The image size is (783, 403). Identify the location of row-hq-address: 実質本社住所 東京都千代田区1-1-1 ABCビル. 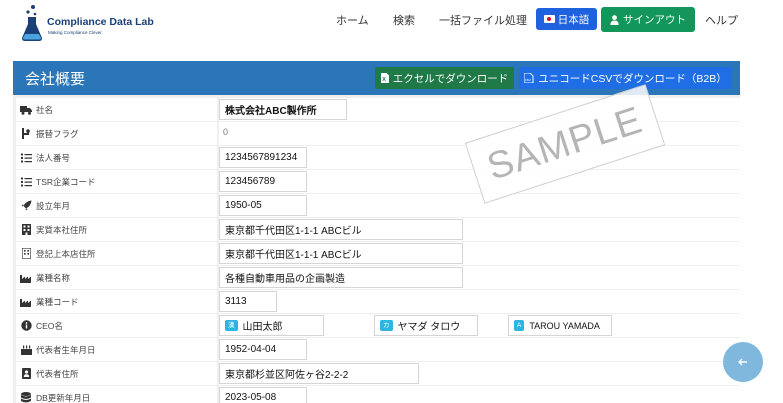
(376, 229).